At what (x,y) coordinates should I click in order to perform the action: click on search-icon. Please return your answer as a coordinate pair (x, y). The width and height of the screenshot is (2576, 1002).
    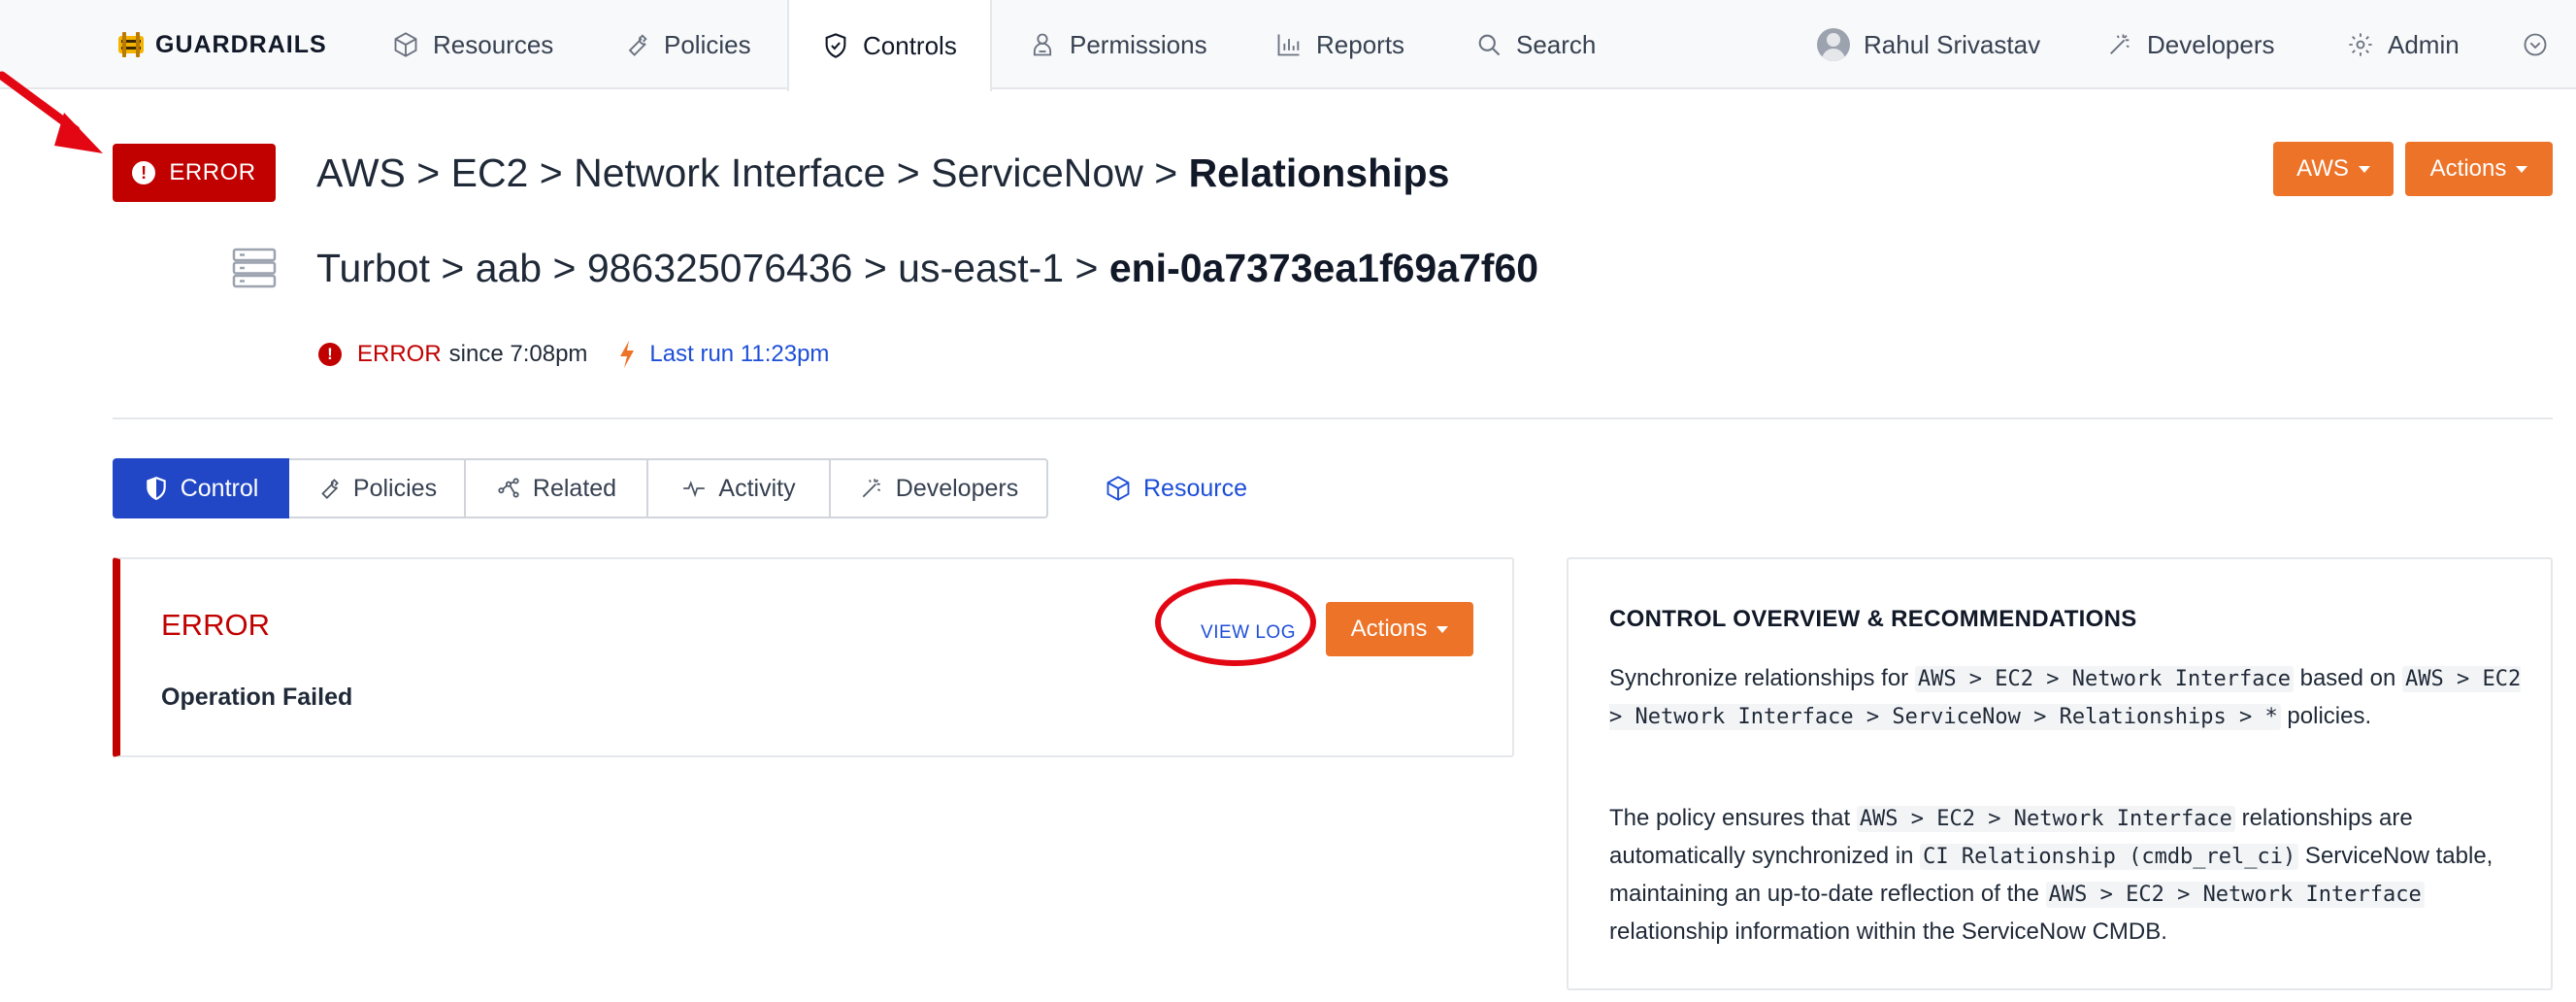
    Looking at the image, I should click on (1489, 45).